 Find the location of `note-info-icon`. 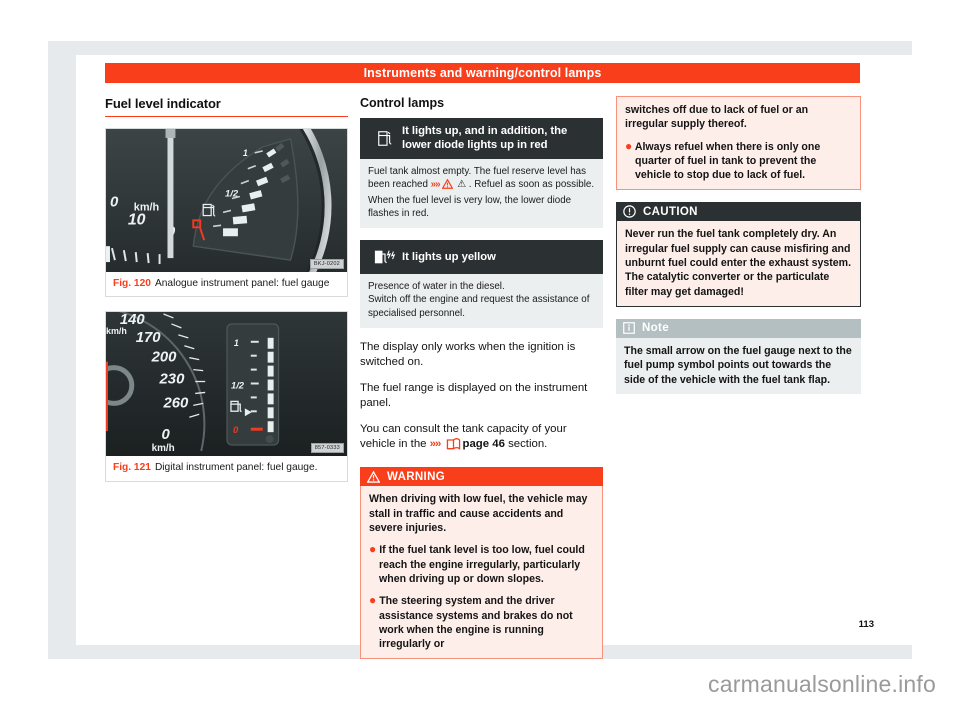

note-info-icon is located at coordinates (629, 328).